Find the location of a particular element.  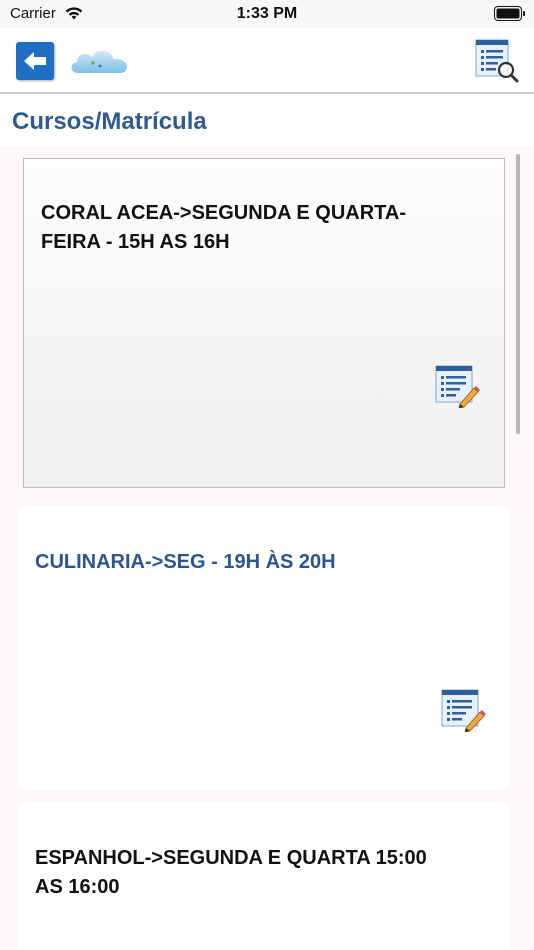

course-title: CULINARIA->SEG - 19H ÀS 20H is located at coordinates (185, 562).